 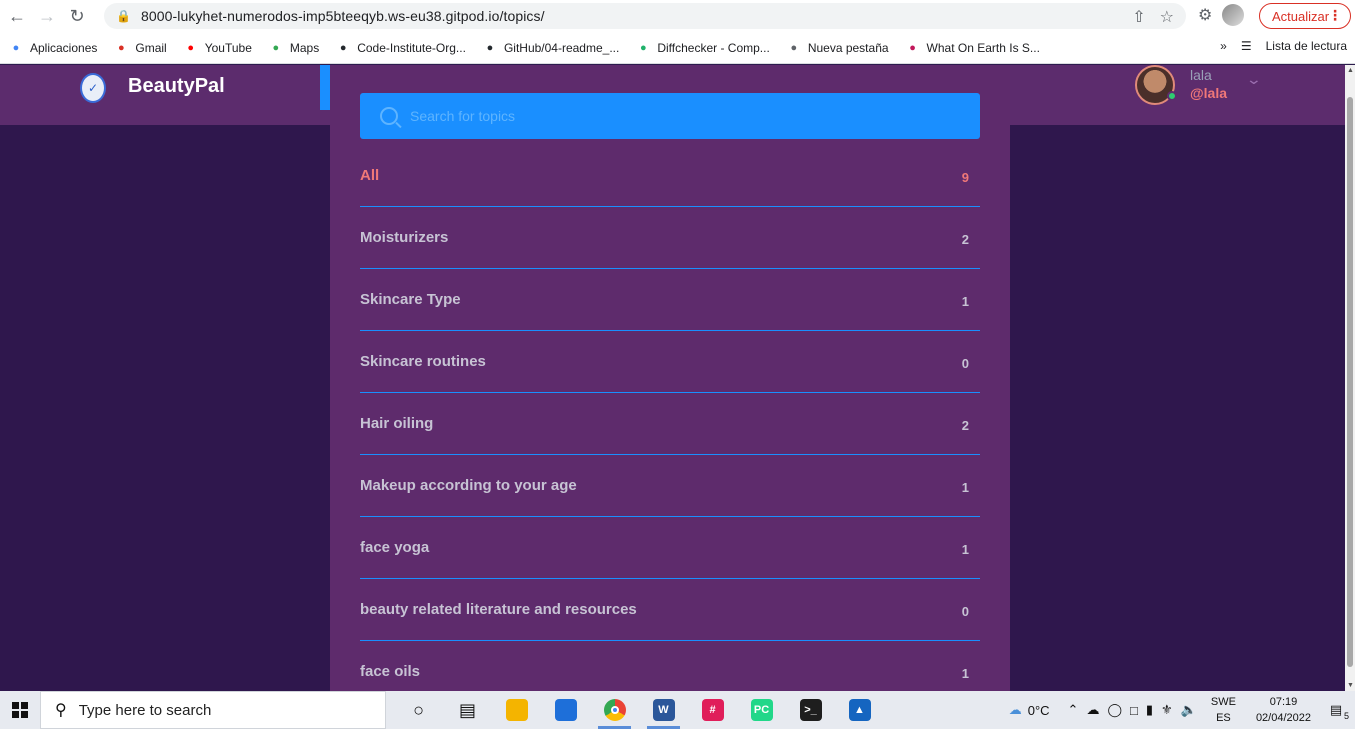 I want to click on clock-time: 07:19, so click(x=1283, y=702).